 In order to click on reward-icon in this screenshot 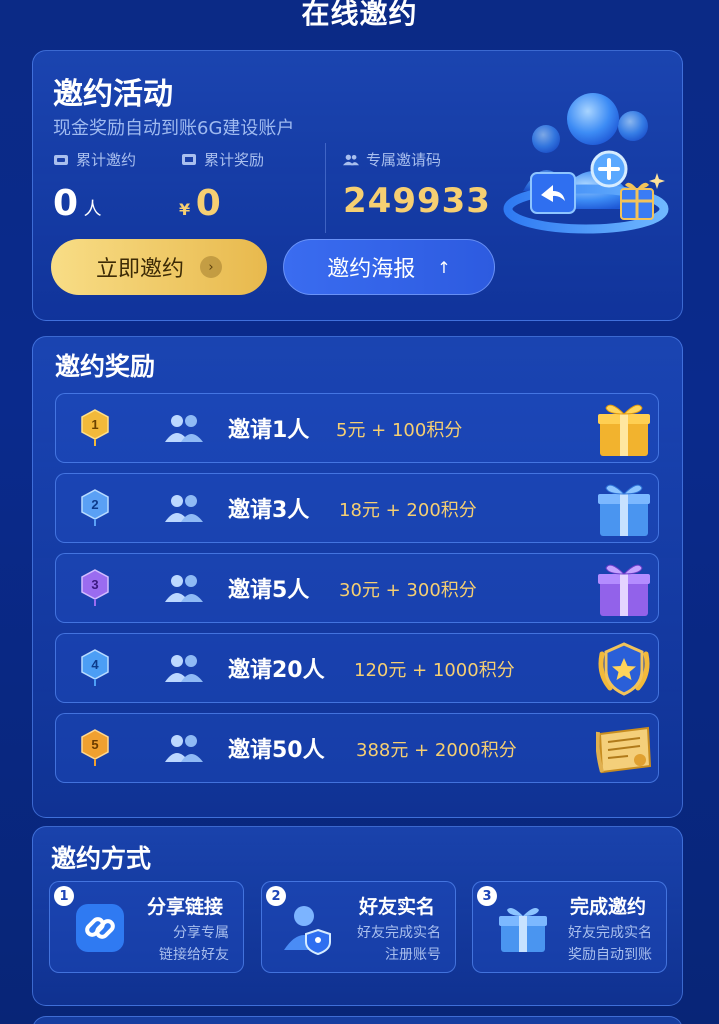, I will do `click(189, 159)`.